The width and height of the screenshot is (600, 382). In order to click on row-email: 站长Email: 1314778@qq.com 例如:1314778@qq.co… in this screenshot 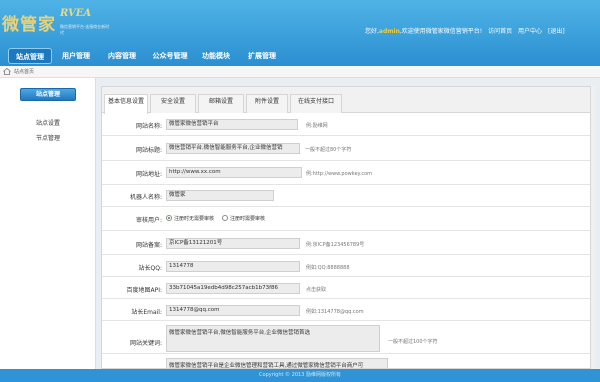, I will do `click(348, 310)`.